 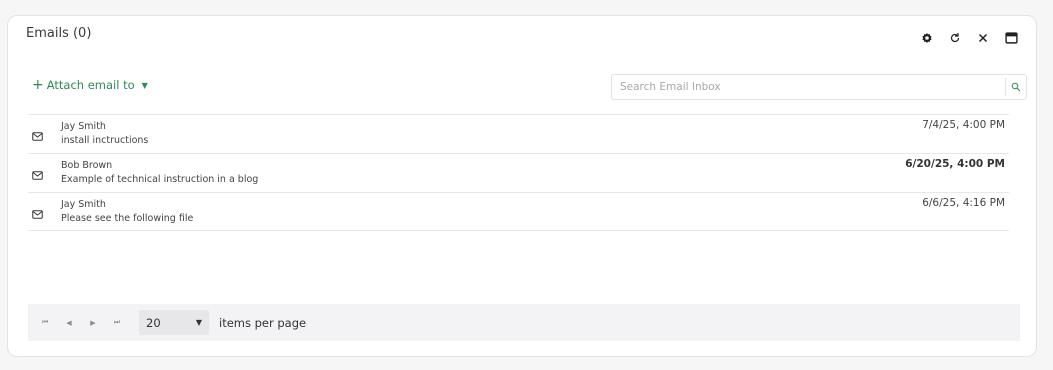 I want to click on email-date: 6/20/25, 4:00 PM, so click(x=955, y=164).